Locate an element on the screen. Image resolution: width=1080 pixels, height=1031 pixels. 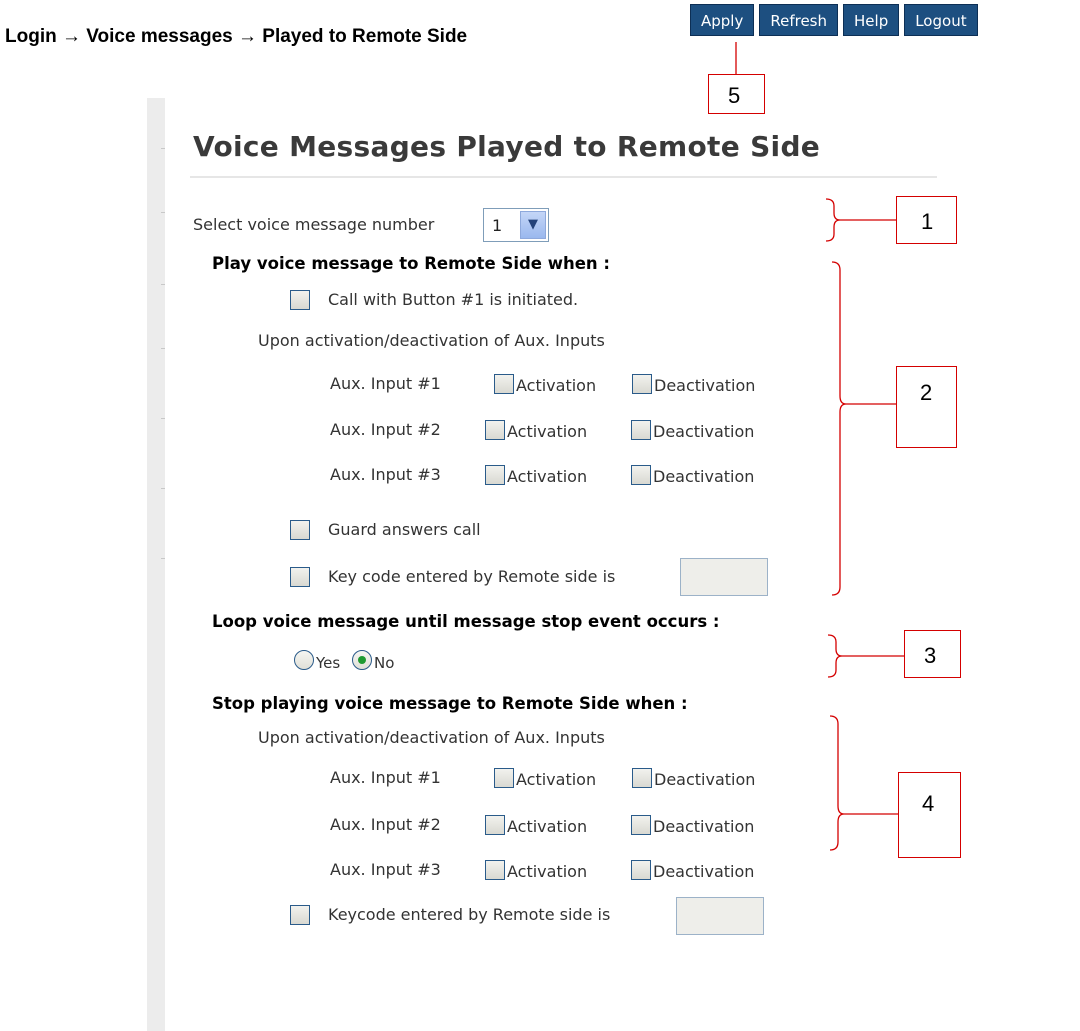
callout-5-number: 5 is located at coordinates (734, 95).